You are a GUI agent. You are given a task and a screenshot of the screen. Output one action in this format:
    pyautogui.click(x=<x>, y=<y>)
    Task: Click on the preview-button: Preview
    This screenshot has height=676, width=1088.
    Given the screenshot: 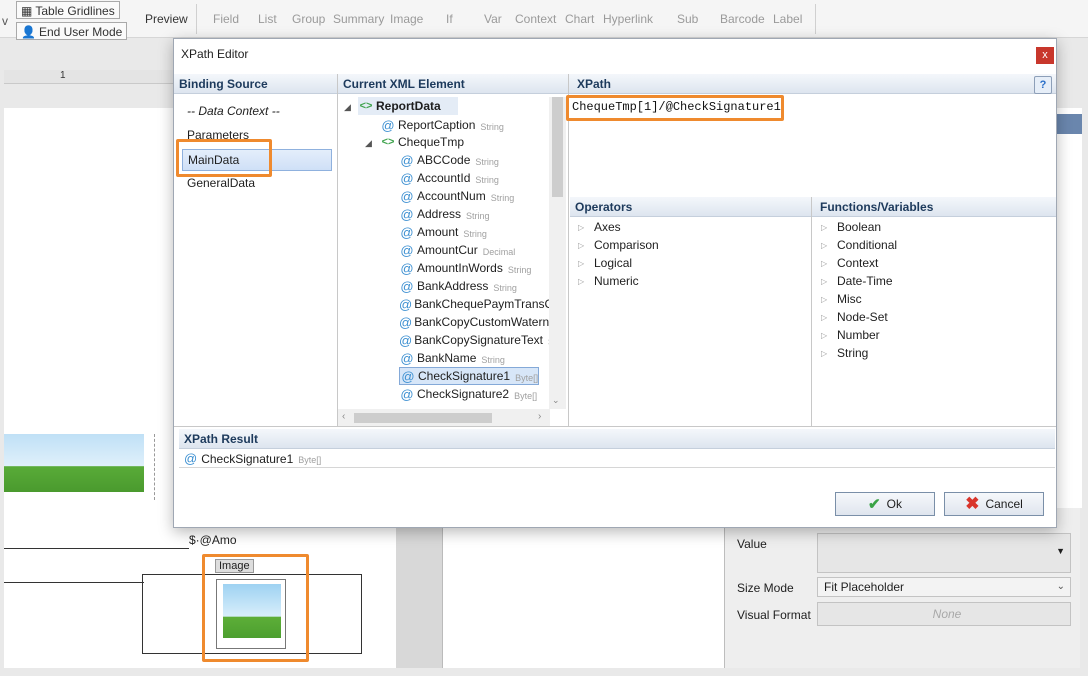 What is the action you would take?
    pyautogui.click(x=166, y=19)
    